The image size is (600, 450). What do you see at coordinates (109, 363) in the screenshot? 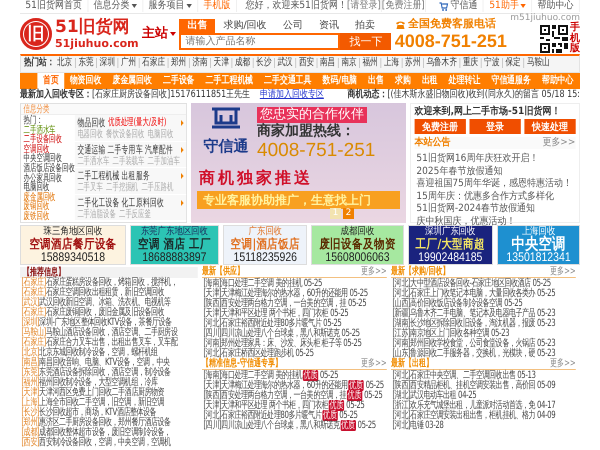
I see `listing-link: [南昌]南昌回收音响、电脑、KTV设备，空调，中央` at bounding box center [109, 363].